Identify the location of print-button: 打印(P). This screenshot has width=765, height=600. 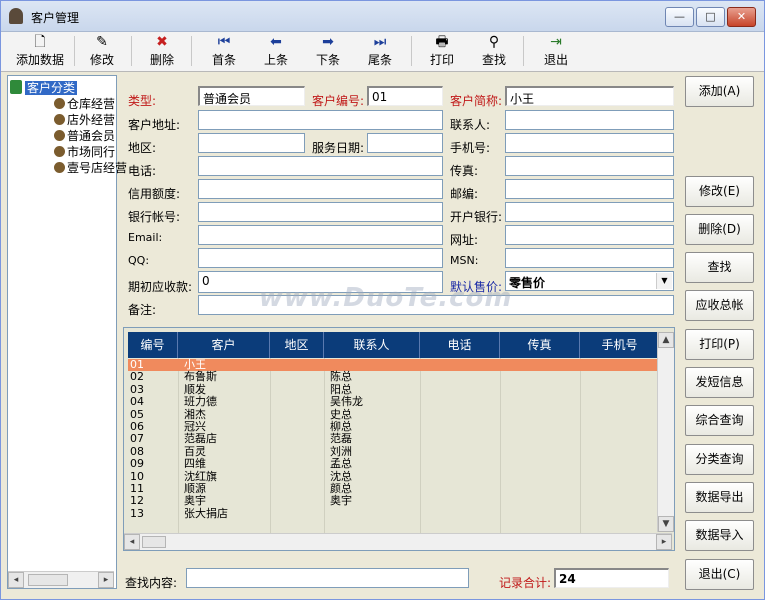
(719, 344).